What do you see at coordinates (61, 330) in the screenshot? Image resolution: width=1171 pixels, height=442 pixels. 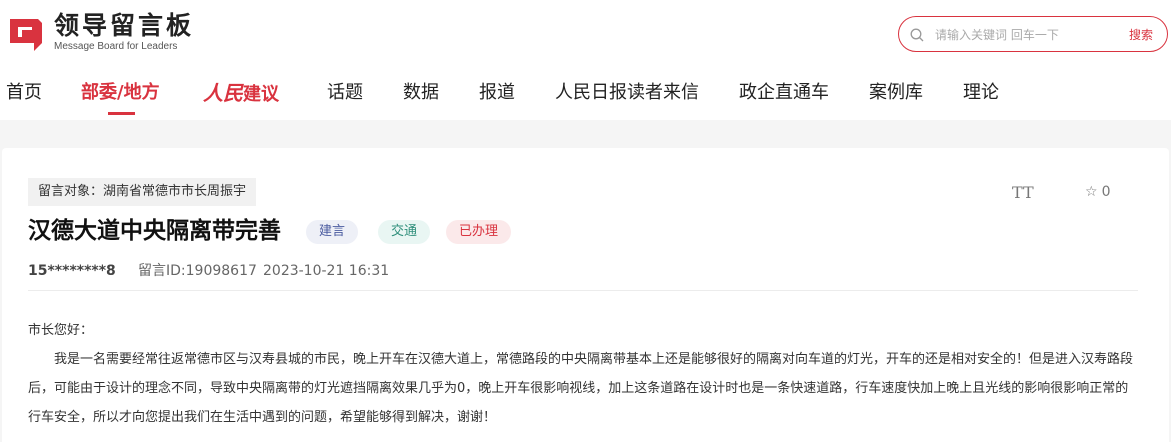 I see `message-greeting: 市长您好：` at bounding box center [61, 330].